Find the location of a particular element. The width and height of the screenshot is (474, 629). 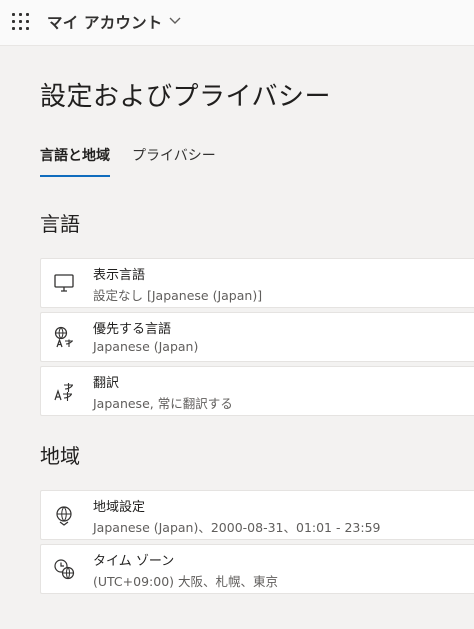

display-language-card: 表示言語 設定なし [Japanese (Japan)] is located at coordinates (257, 283).